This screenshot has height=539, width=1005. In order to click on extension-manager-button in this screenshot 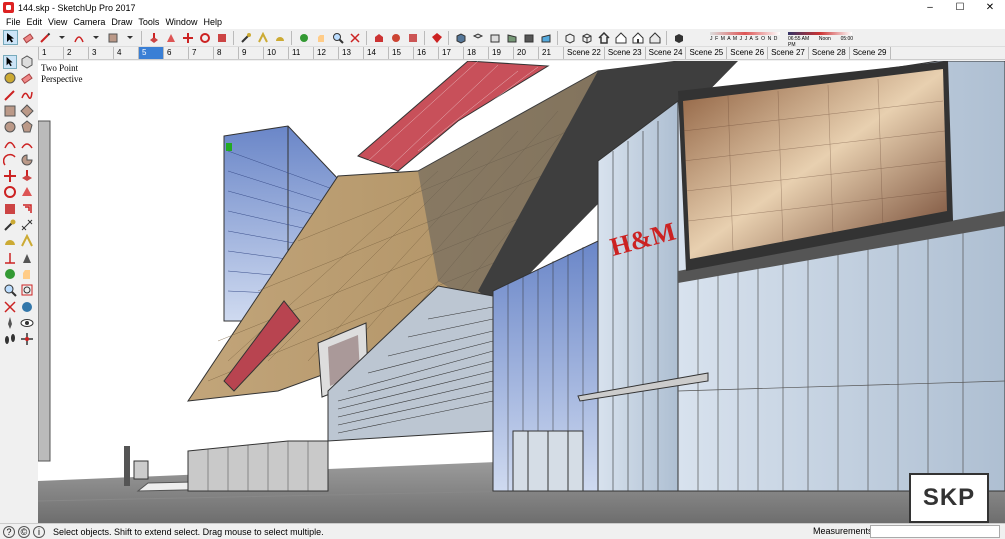, I will do `click(436, 37)`.